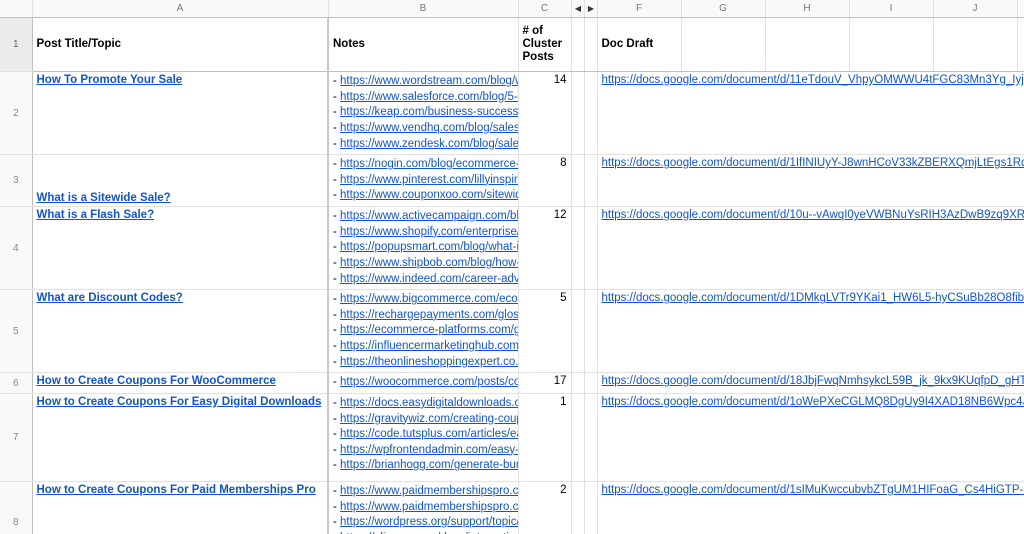  I want to click on cluster-posts-cell: 1, so click(545, 437).